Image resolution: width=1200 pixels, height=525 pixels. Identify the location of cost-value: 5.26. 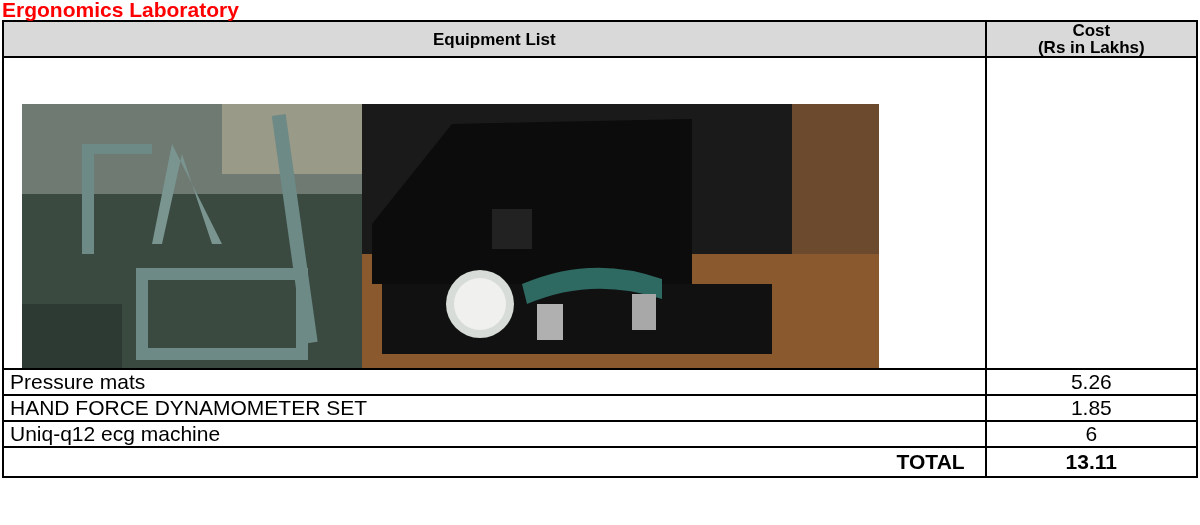
(1091, 381).